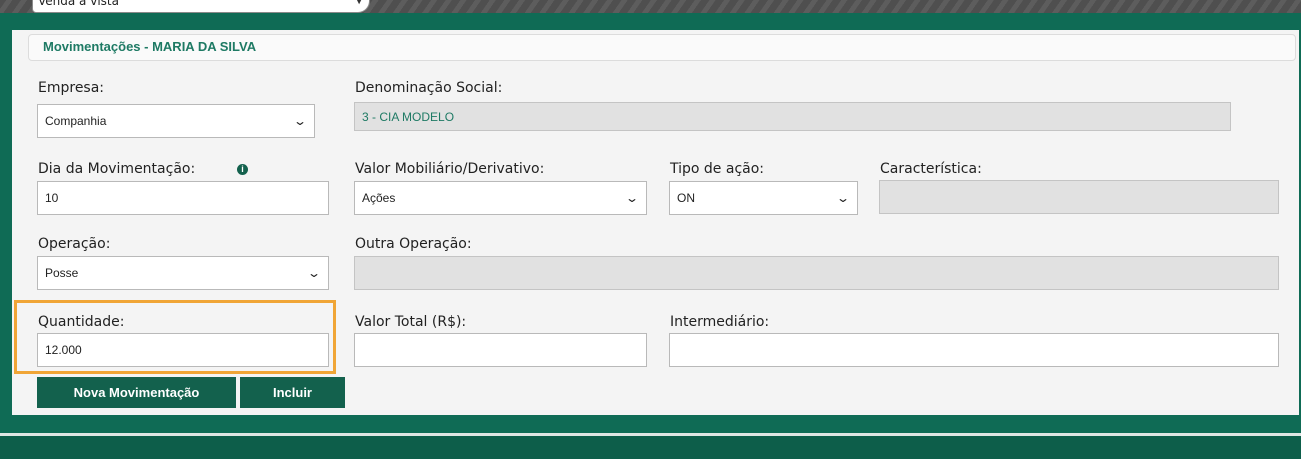 The width and height of the screenshot is (1301, 459). What do you see at coordinates (63, 350) in the screenshot?
I see `quantidade-value: 12.000` at bounding box center [63, 350].